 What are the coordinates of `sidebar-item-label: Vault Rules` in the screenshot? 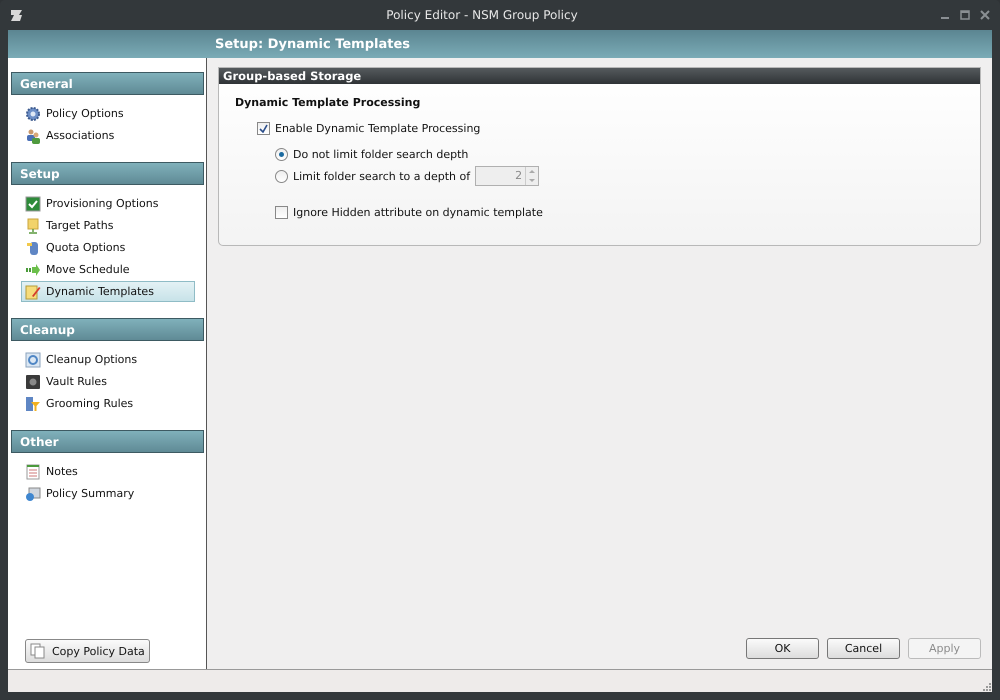 It's located at (76, 381).